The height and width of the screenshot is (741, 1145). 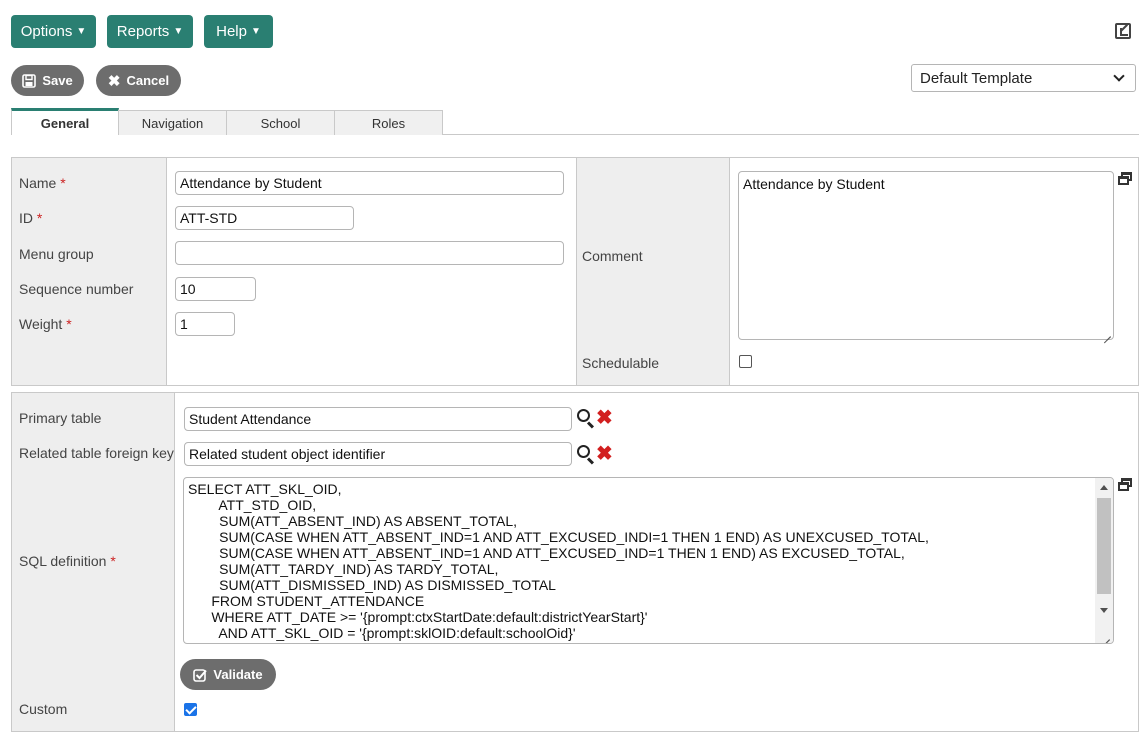 I want to click on id-label: ID *, so click(x=30, y=218).